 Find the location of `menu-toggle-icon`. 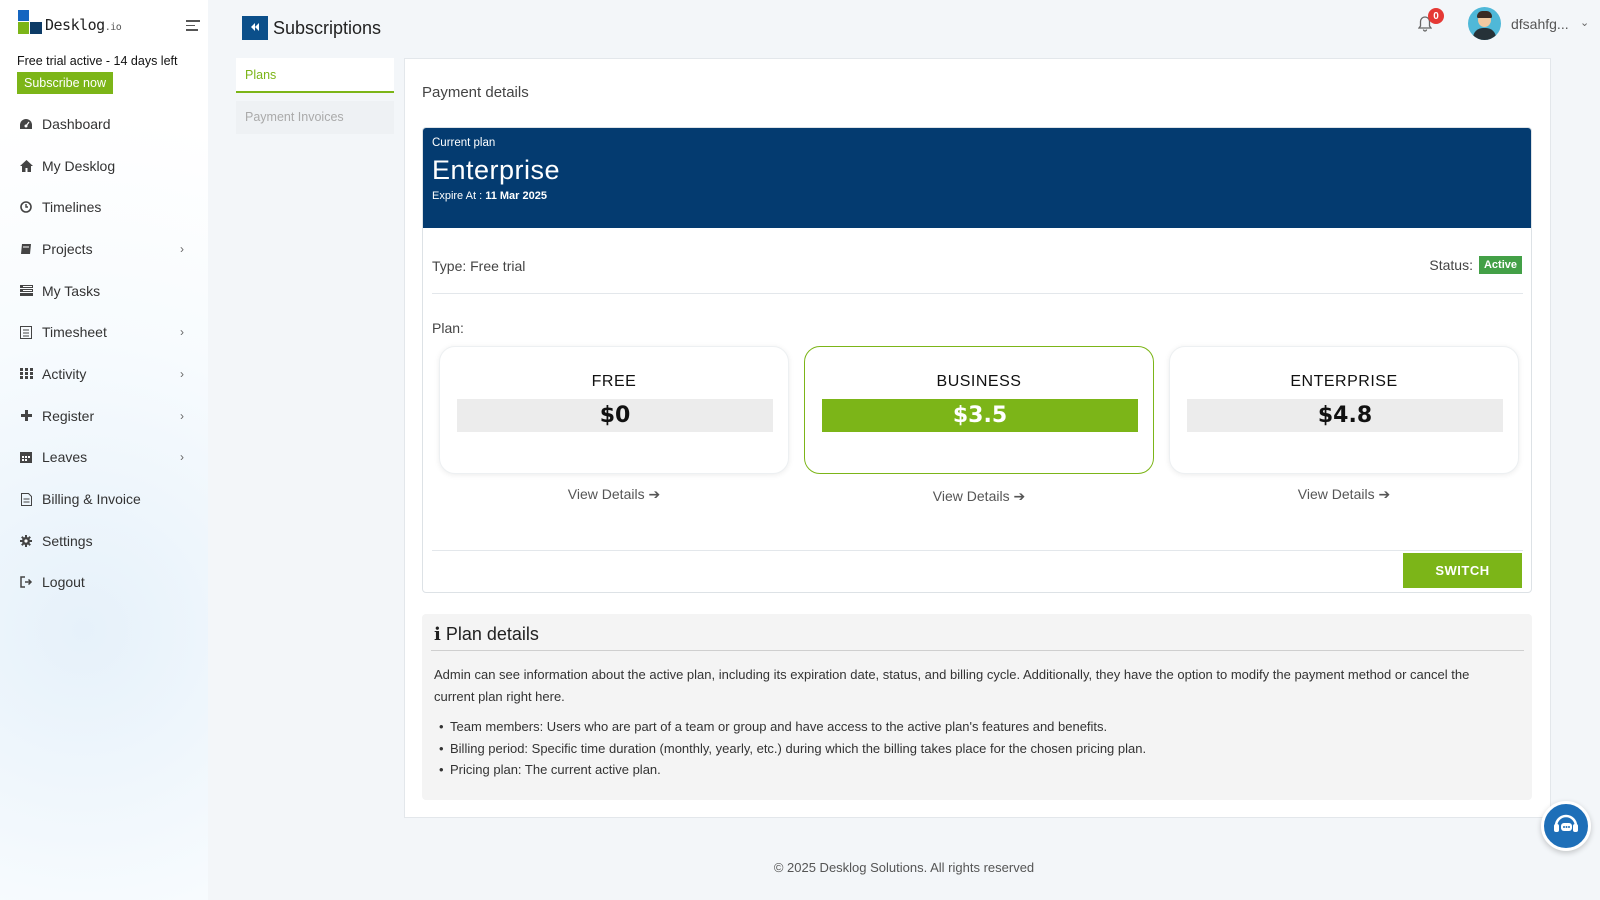

menu-toggle-icon is located at coordinates (193, 26).